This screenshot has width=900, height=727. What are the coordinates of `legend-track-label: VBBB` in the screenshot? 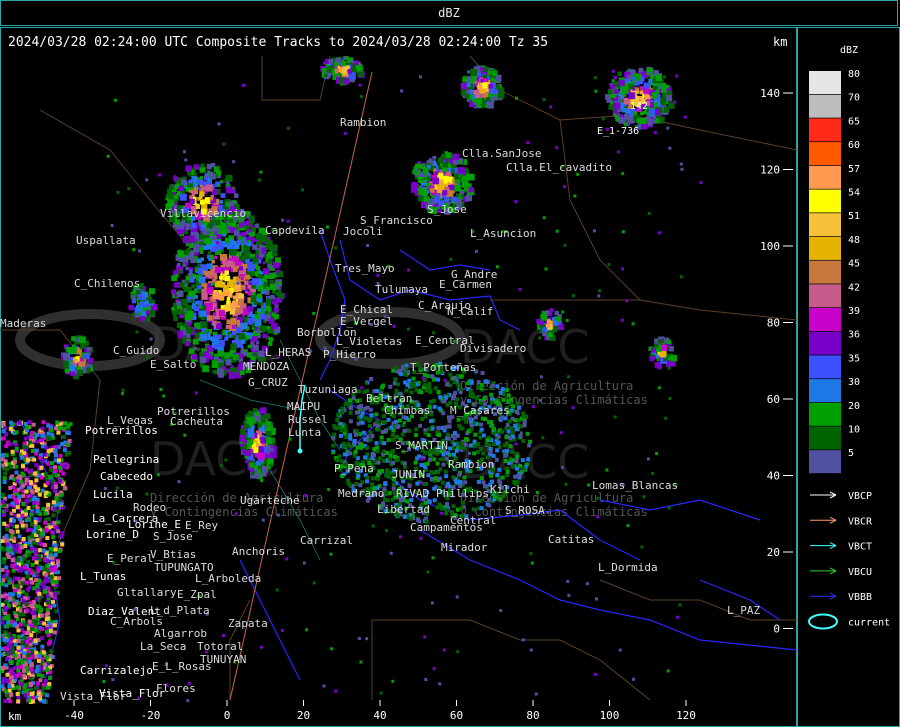 It's located at (860, 597).